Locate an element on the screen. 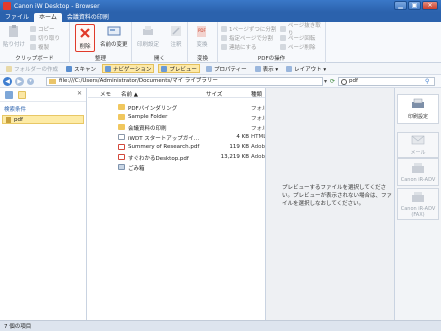 The height and width of the screenshot is (331, 441). search-input: pdf ⚲ is located at coordinates (386, 81).